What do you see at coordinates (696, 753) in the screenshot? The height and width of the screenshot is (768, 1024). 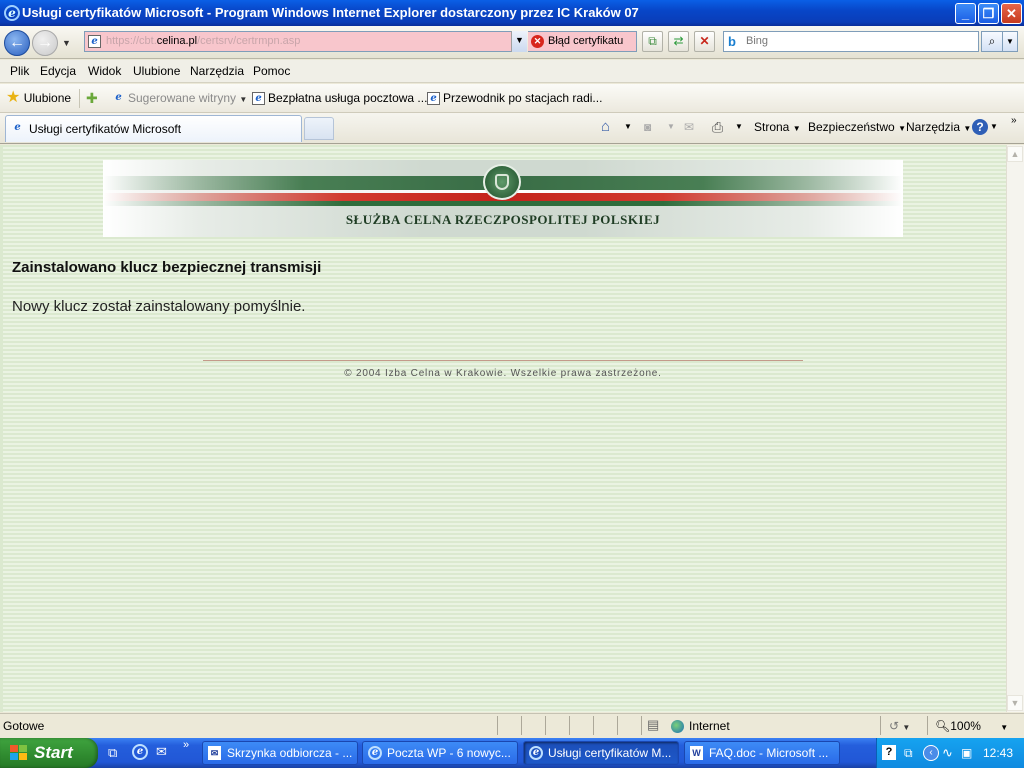 I see `word-icon: W` at bounding box center [696, 753].